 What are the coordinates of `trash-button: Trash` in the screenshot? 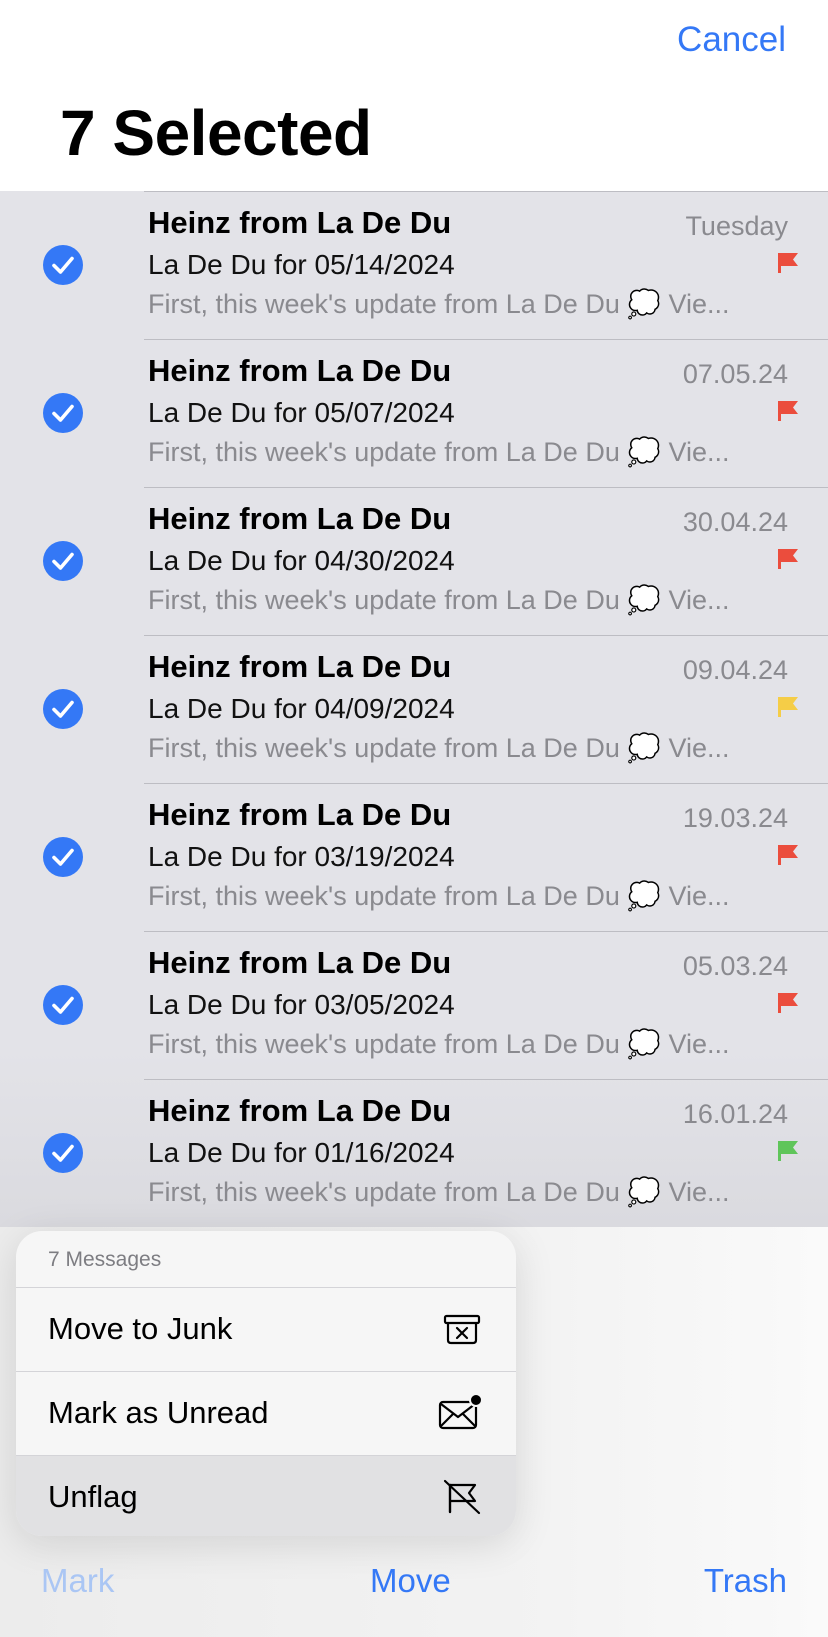 It's located at (745, 1581).